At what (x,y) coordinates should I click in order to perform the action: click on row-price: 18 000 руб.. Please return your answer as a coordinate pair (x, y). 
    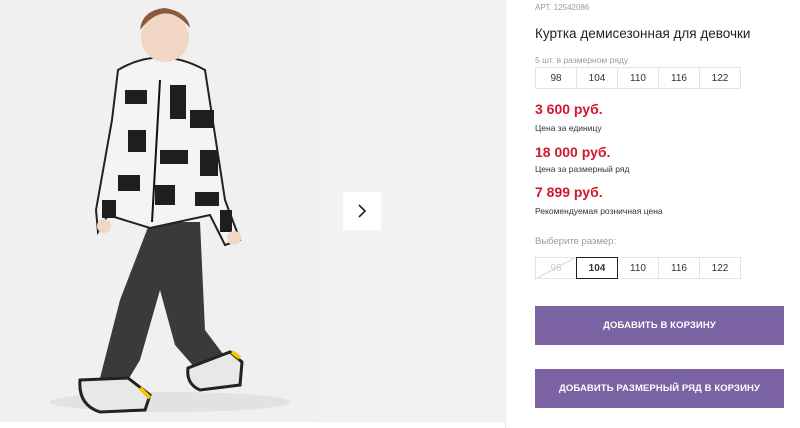
    Looking at the image, I should click on (573, 152).